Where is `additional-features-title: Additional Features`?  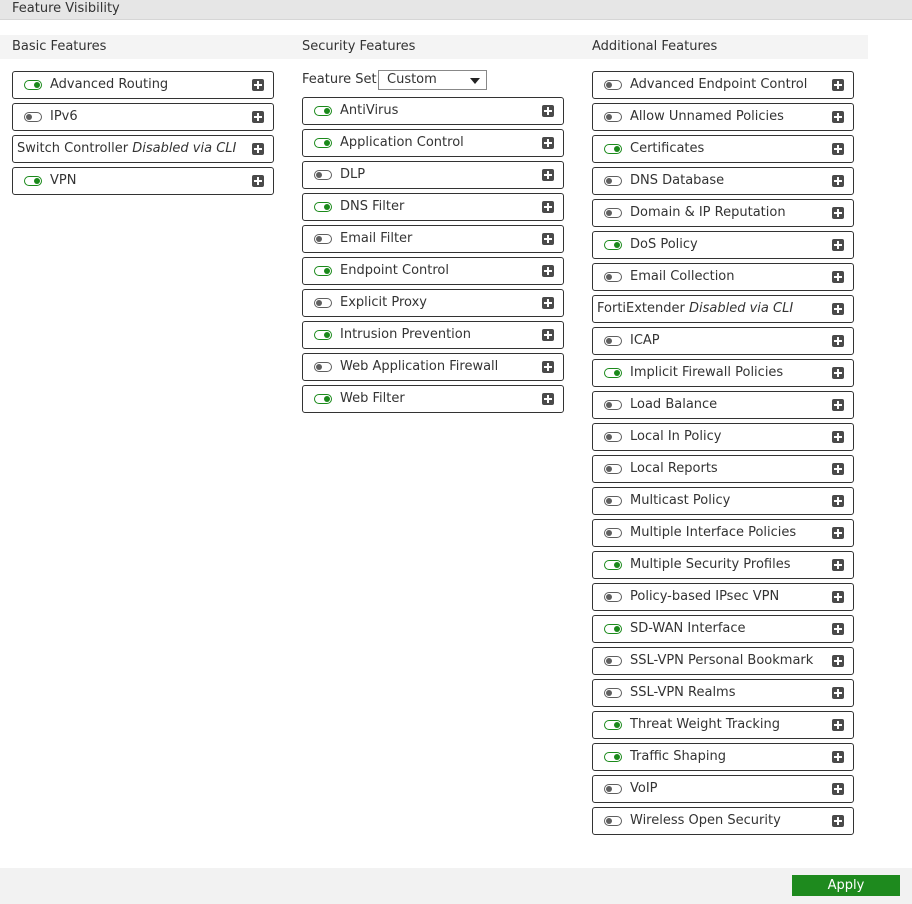
additional-features-title: Additional Features is located at coordinates (655, 46).